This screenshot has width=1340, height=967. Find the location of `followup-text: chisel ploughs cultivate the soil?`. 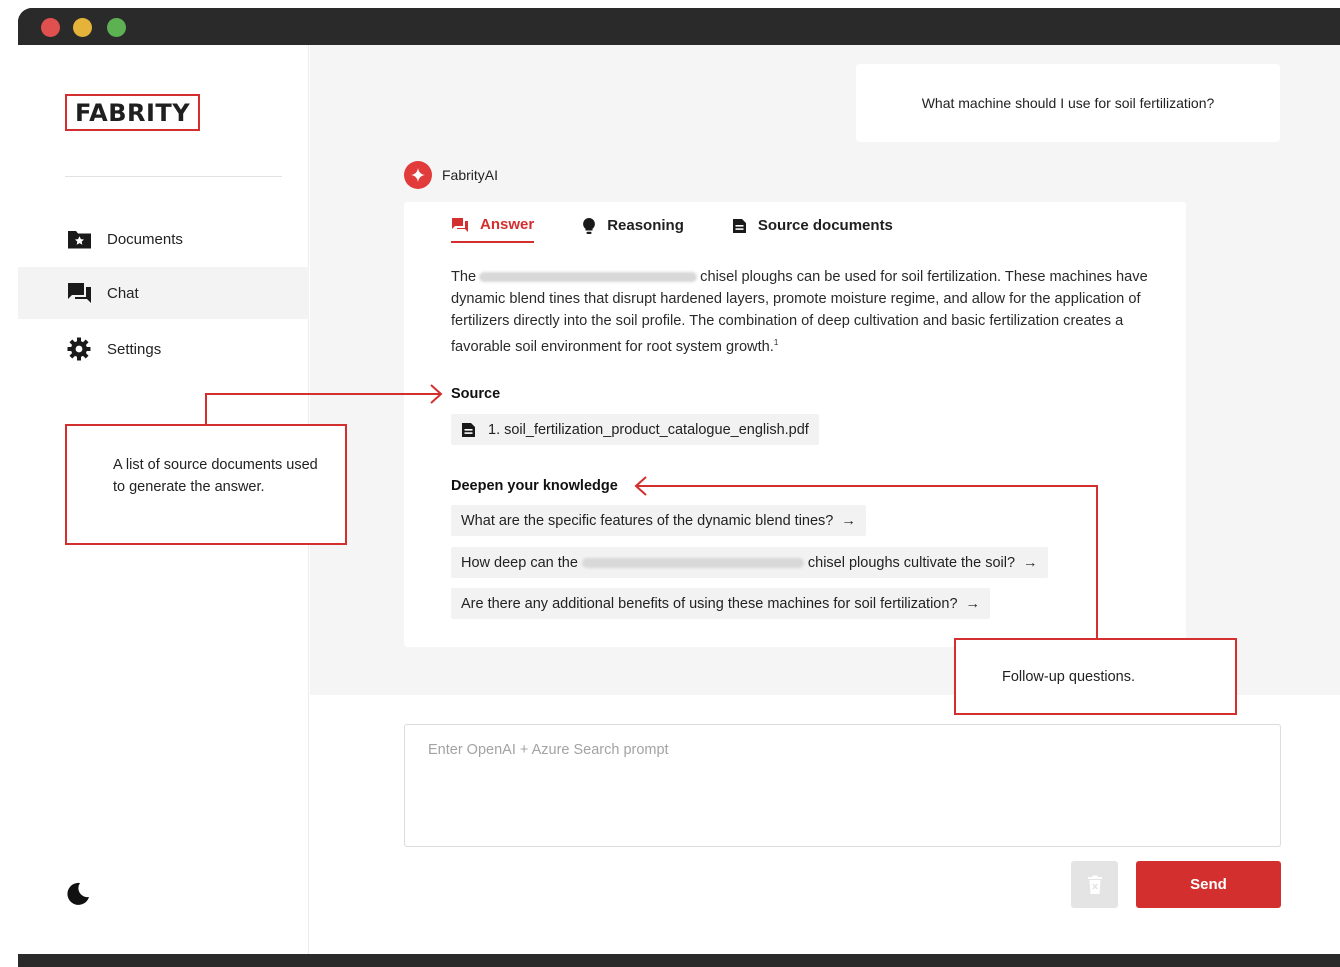

followup-text: chisel ploughs cultivate the soil? is located at coordinates (911, 562).